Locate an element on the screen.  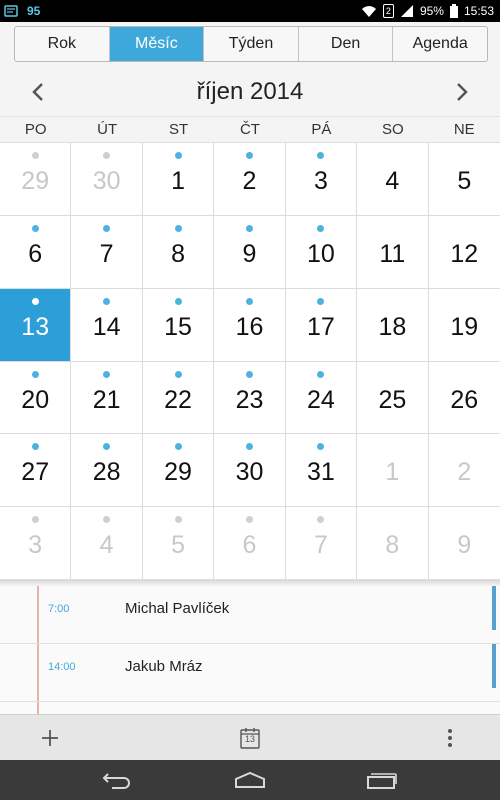
day-number: 10 is located at coordinates (321, 253).